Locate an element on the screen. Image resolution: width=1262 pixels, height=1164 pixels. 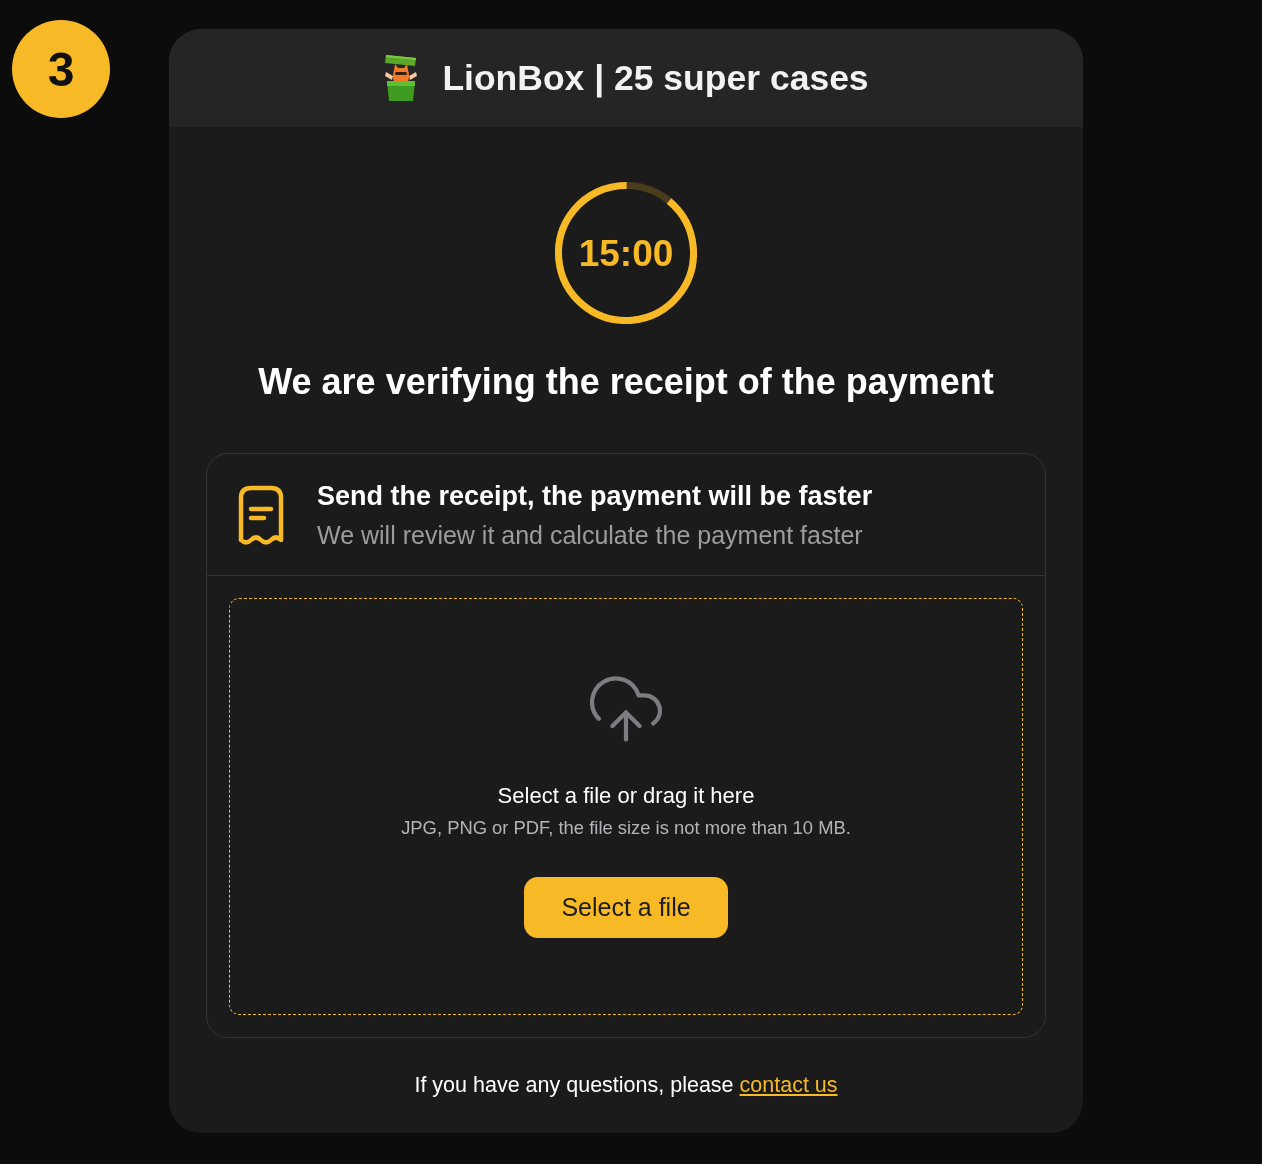
countdown-time: 15:00 is located at coordinates (626, 253).